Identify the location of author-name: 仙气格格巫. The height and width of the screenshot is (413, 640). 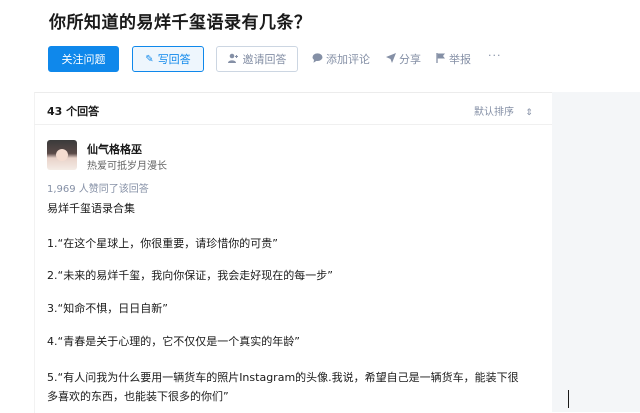
(114, 149).